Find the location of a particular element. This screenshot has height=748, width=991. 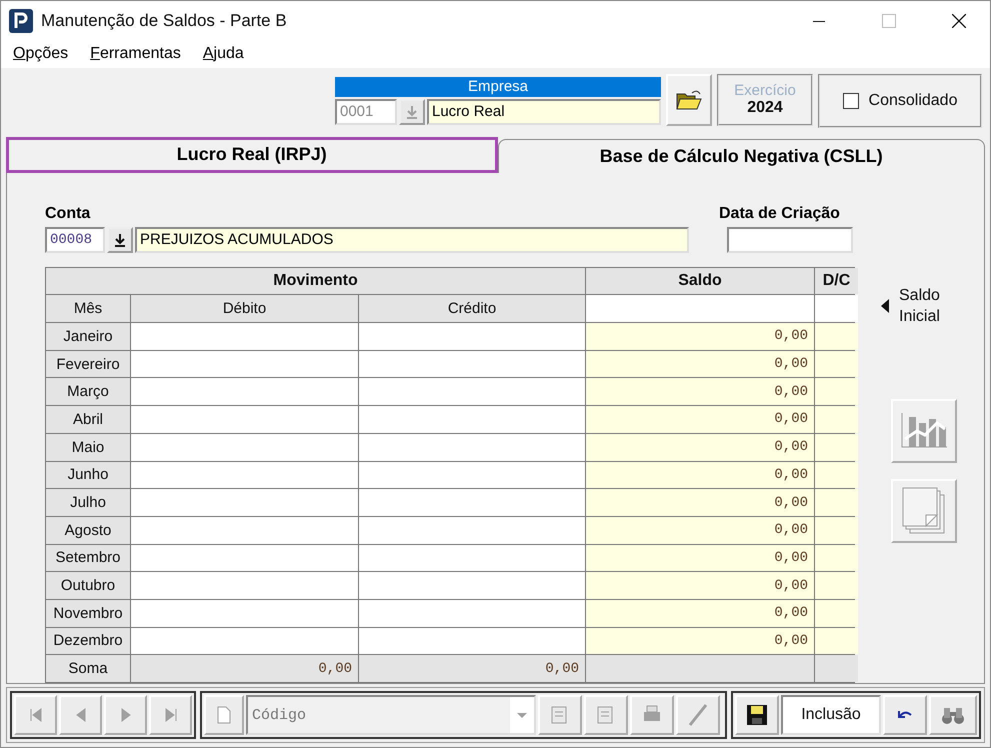

printer-button is located at coordinates (652, 715).